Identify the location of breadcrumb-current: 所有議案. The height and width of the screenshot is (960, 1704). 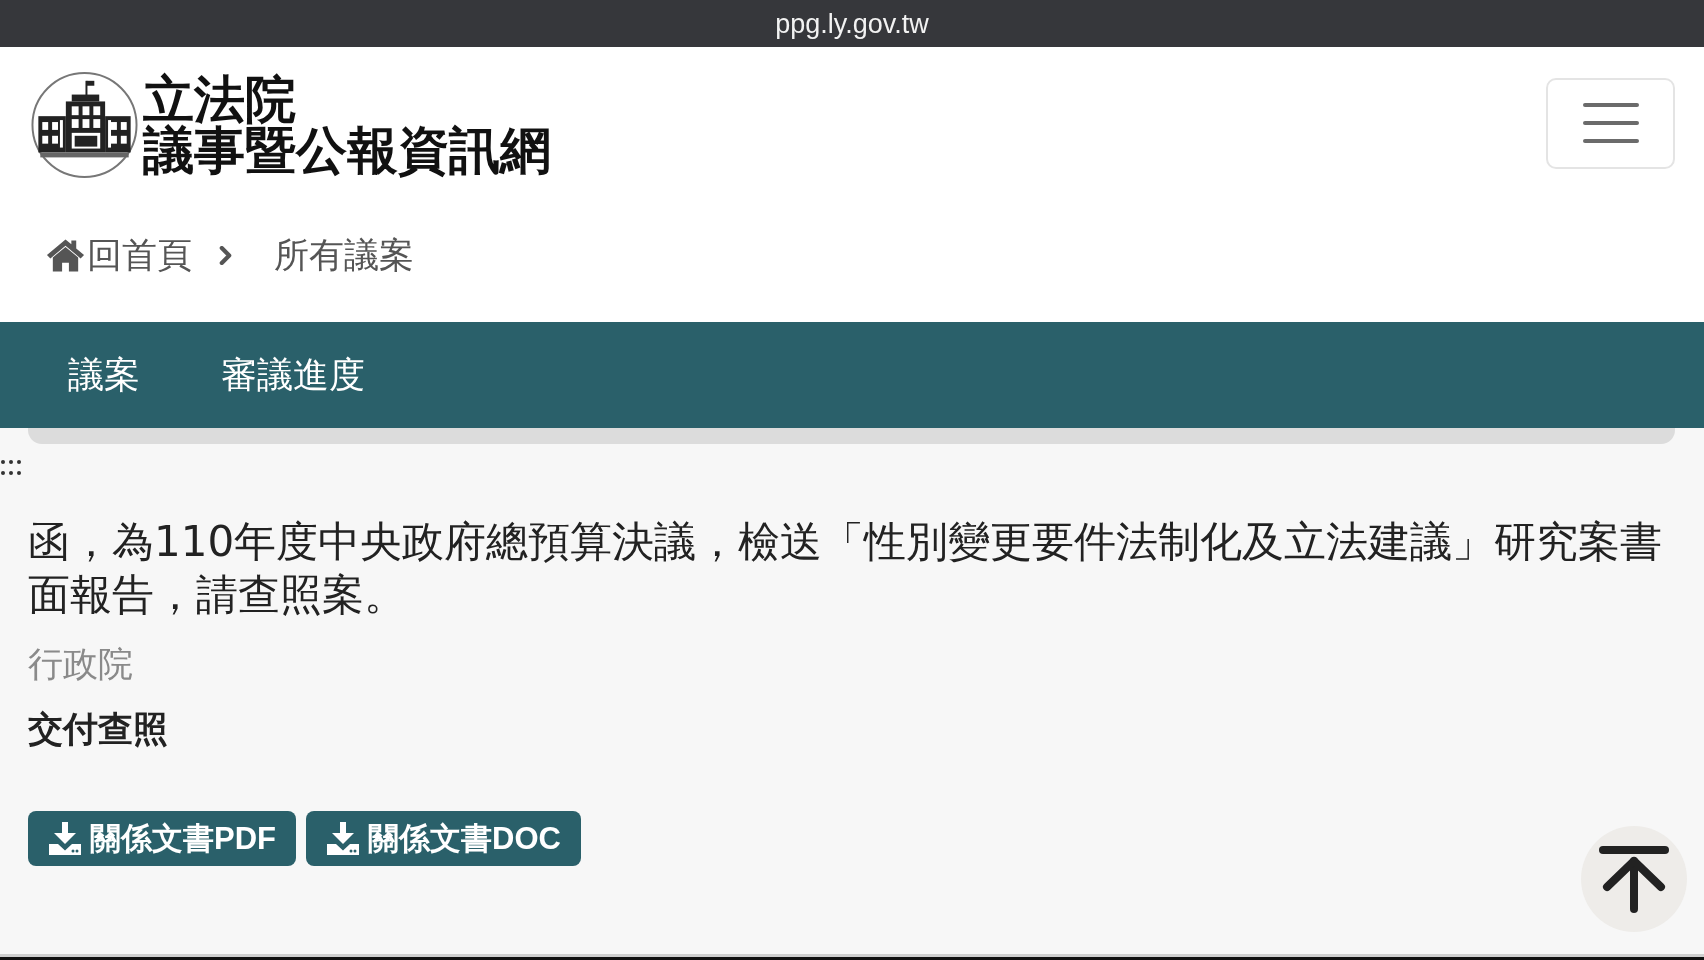
(344, 255).